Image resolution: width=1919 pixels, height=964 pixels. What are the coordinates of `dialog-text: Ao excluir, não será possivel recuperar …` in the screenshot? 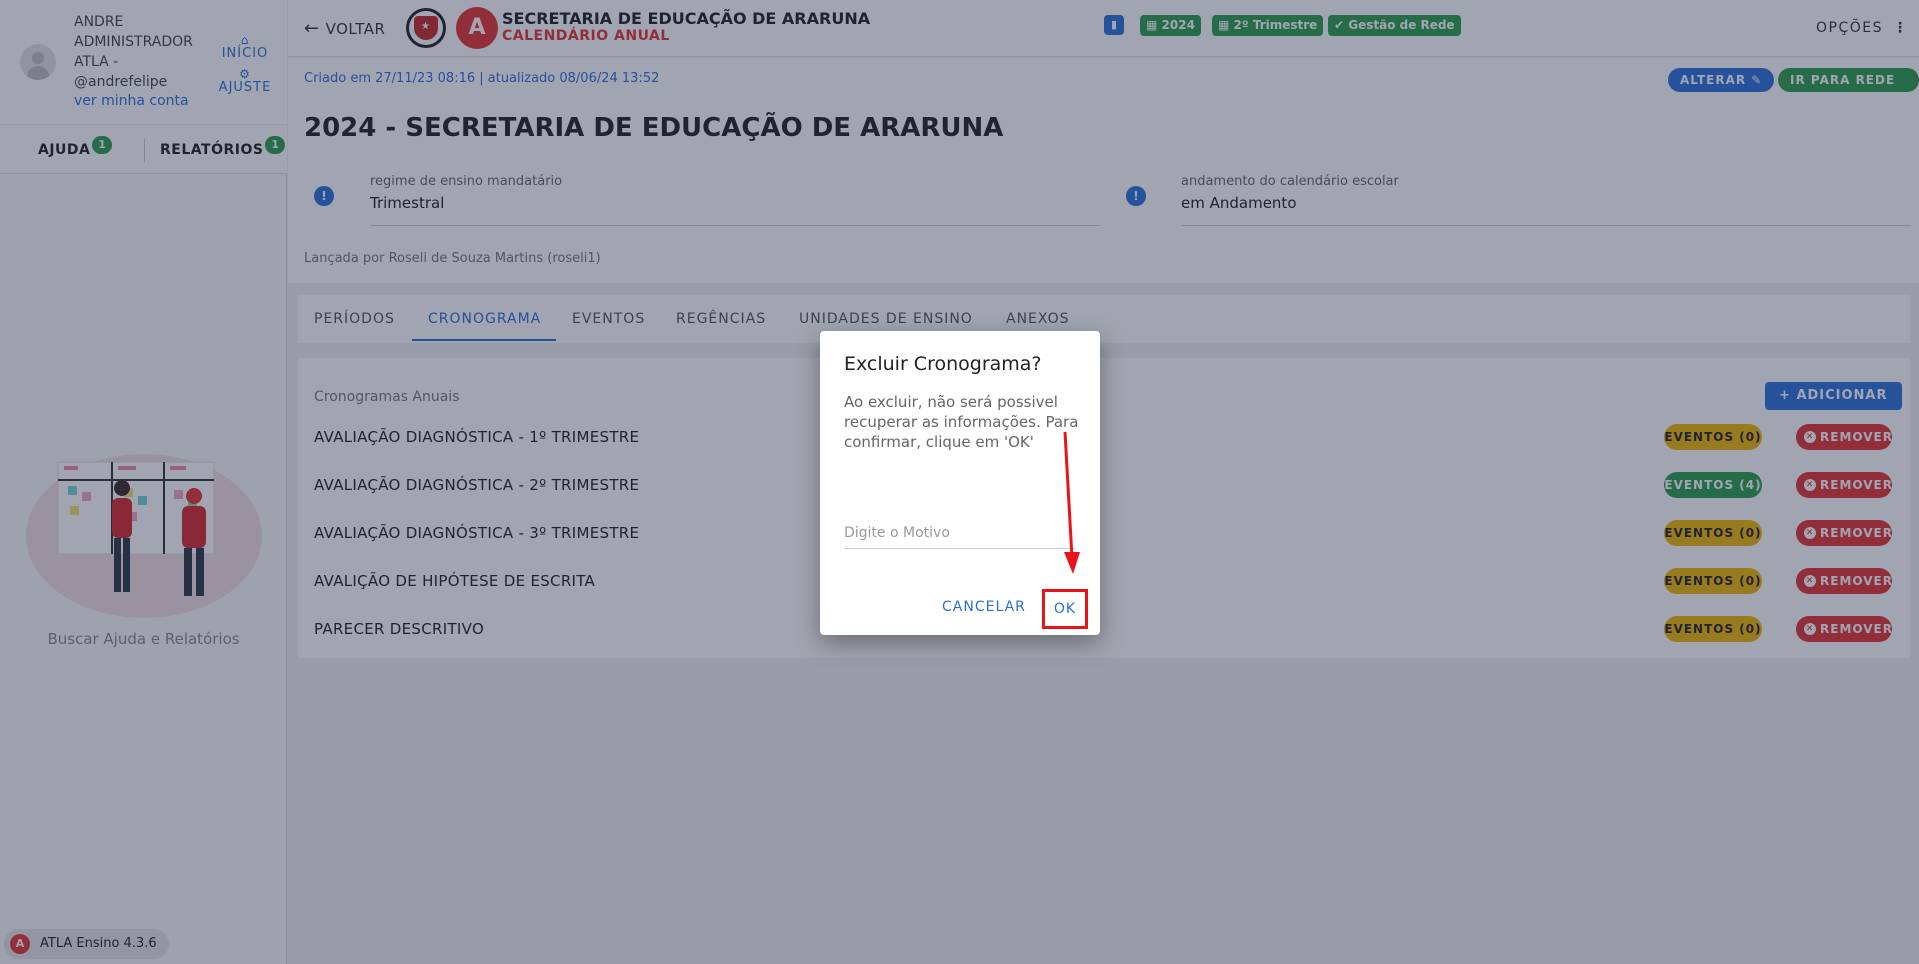 It's located at (961, 422).